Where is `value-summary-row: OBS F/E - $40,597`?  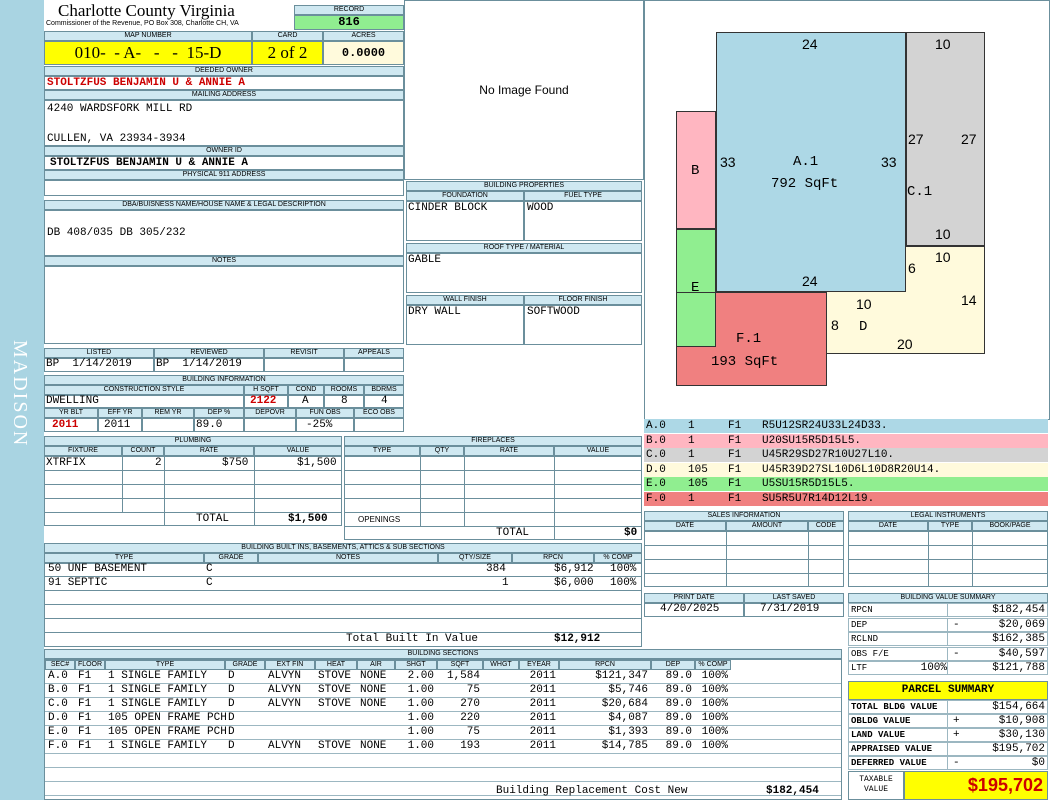
value-summary-row: OBS F/E - $40,597 is located at coordinates (948, 653).